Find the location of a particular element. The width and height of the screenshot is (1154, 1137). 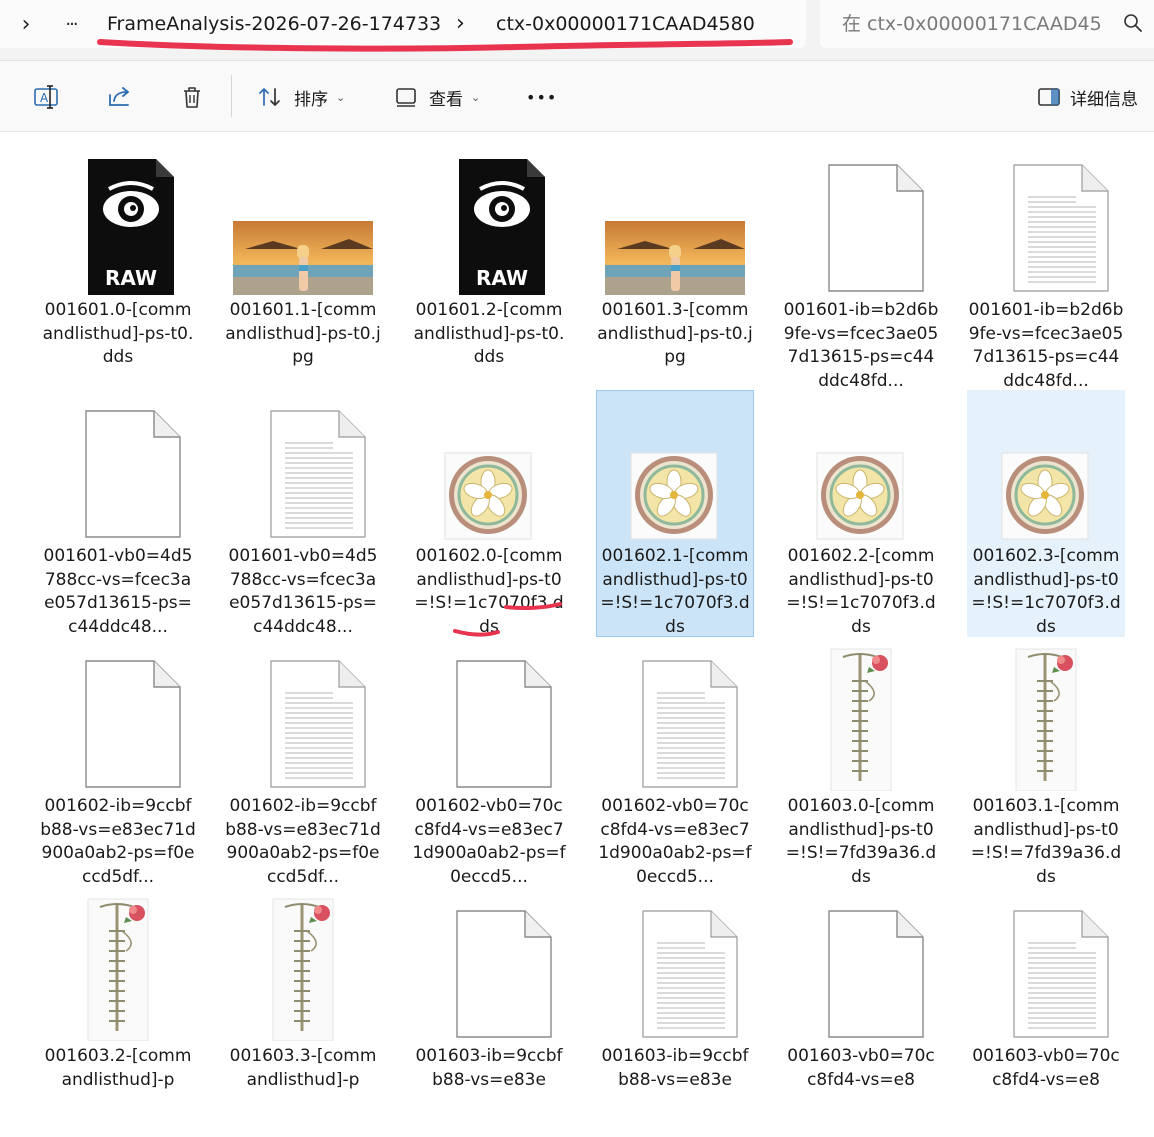

sort-button: 排序 ⌄ is located at coordinates (300, 97).